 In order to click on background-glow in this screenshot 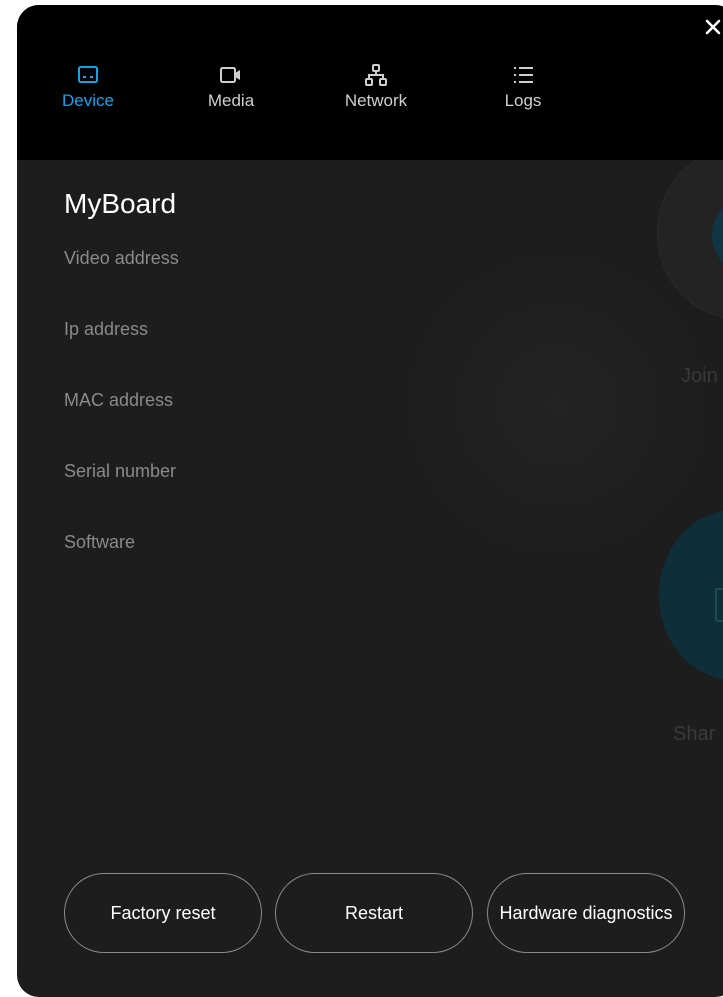, I will do `click(557, 405)`.